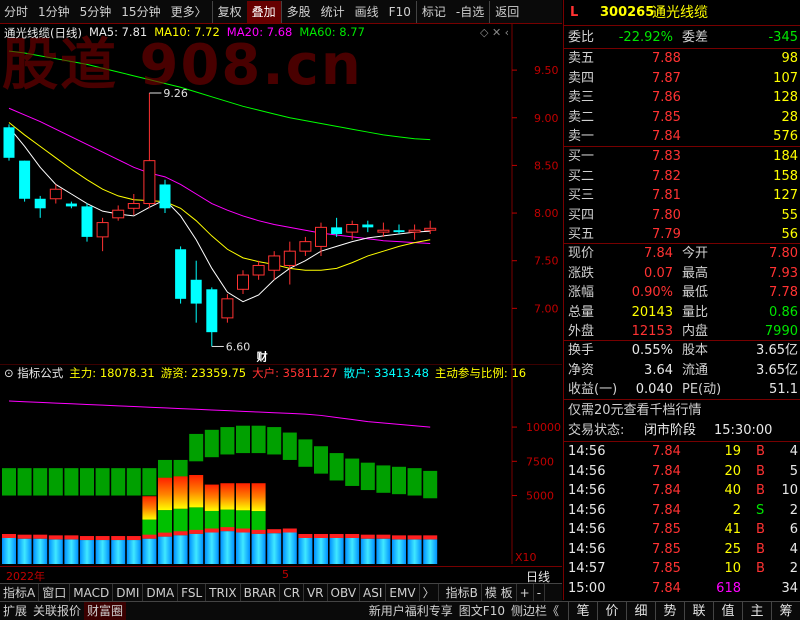 The image size is (800, 620). What do you see at coordinates (535, 611) in the screenshot?
I see `sidebar-toggle: 侧边栏《` at bounding box center [535, 611].